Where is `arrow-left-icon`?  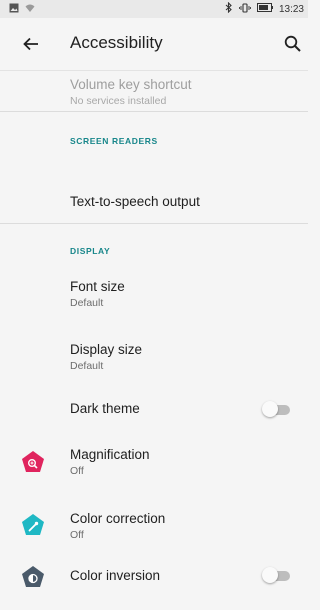 arrow-left-icon is located at coordinates (30, 44).